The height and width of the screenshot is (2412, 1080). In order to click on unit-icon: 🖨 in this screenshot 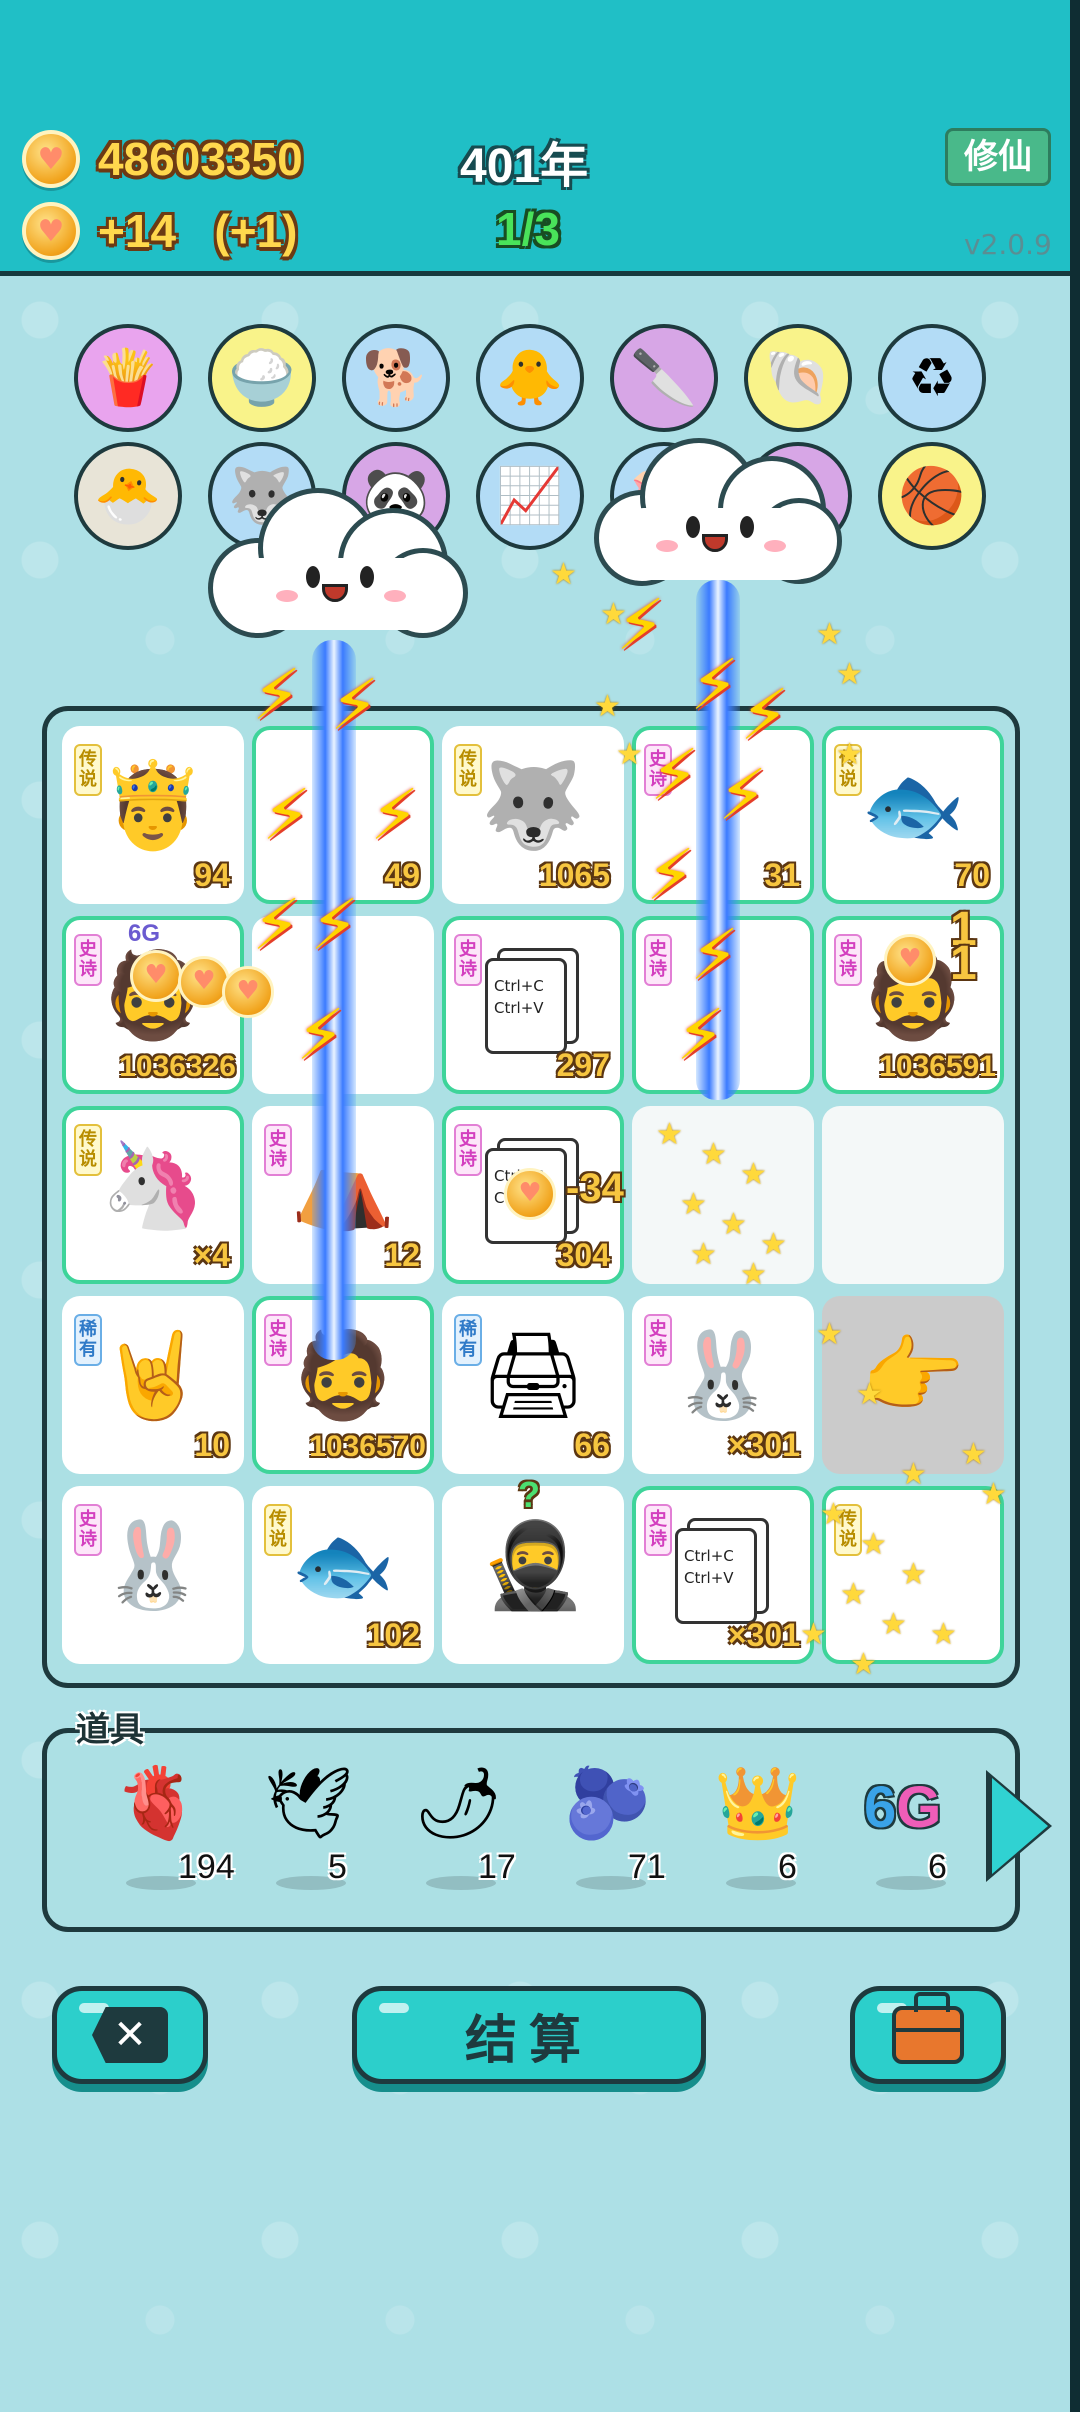, I will do `click(533, 1374)`.